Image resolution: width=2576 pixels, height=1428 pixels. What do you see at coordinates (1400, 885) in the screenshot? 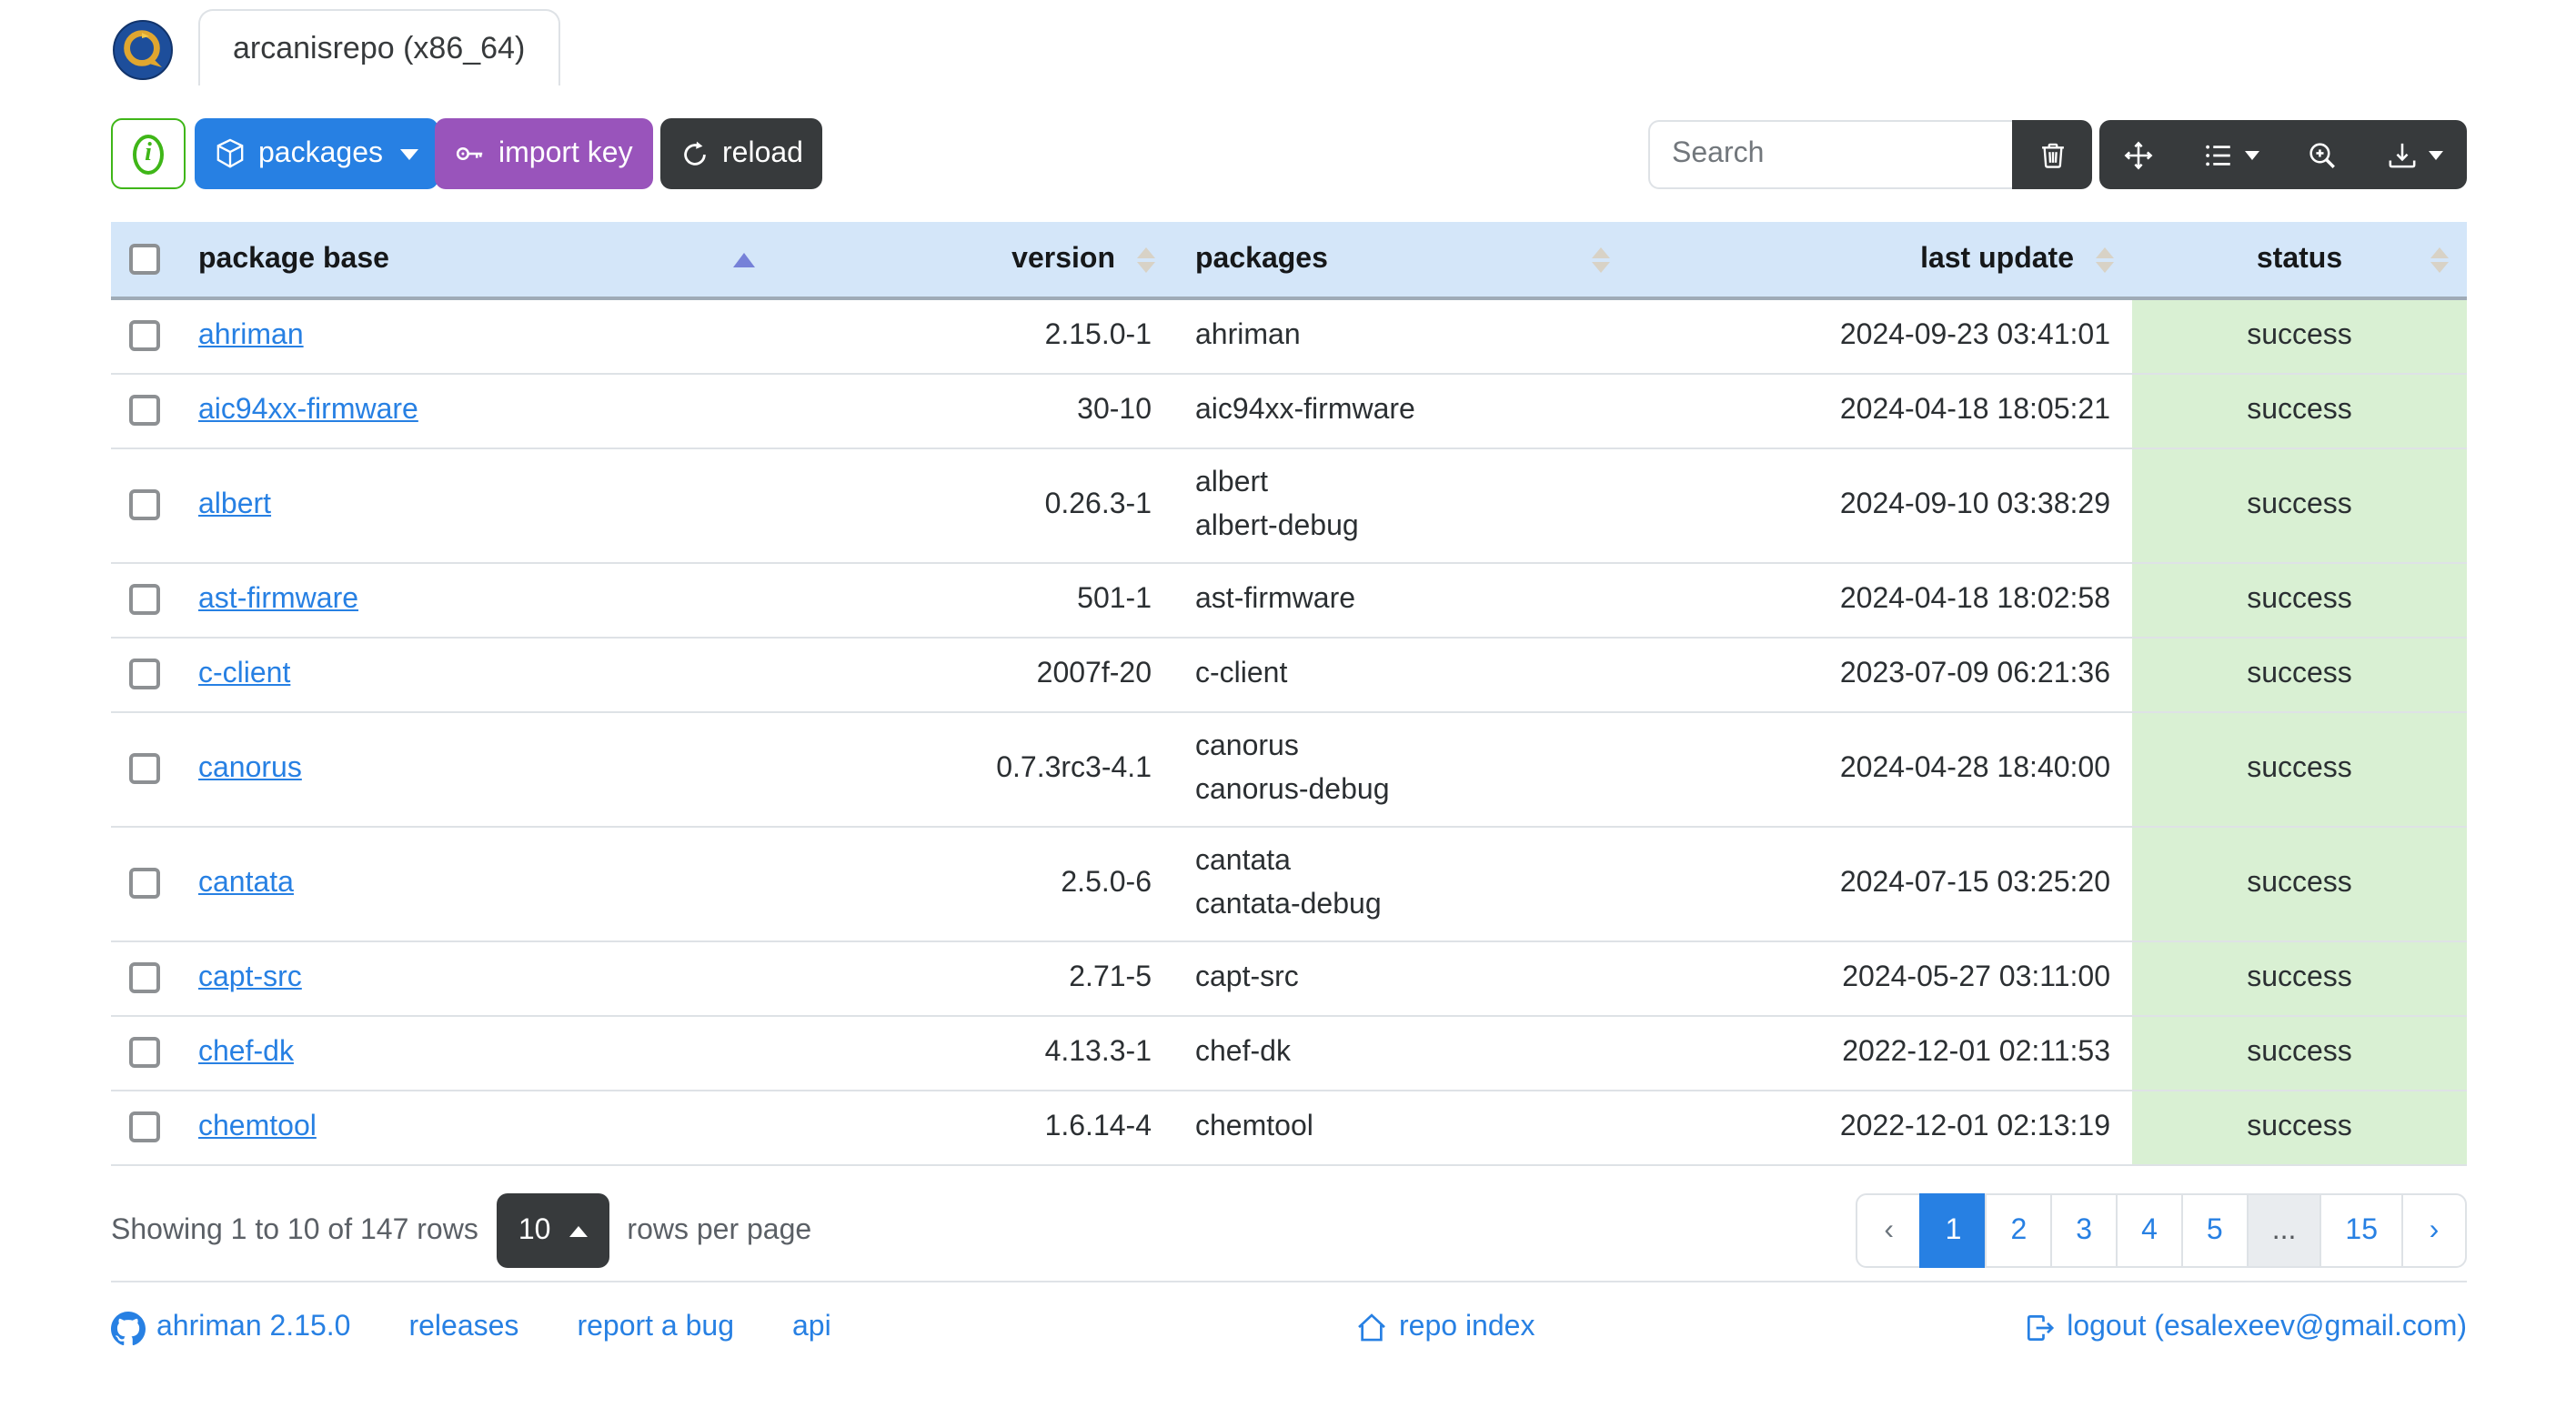
I see `packages-cell: cantata cantata-debug` at bounding box center [1400, 885].